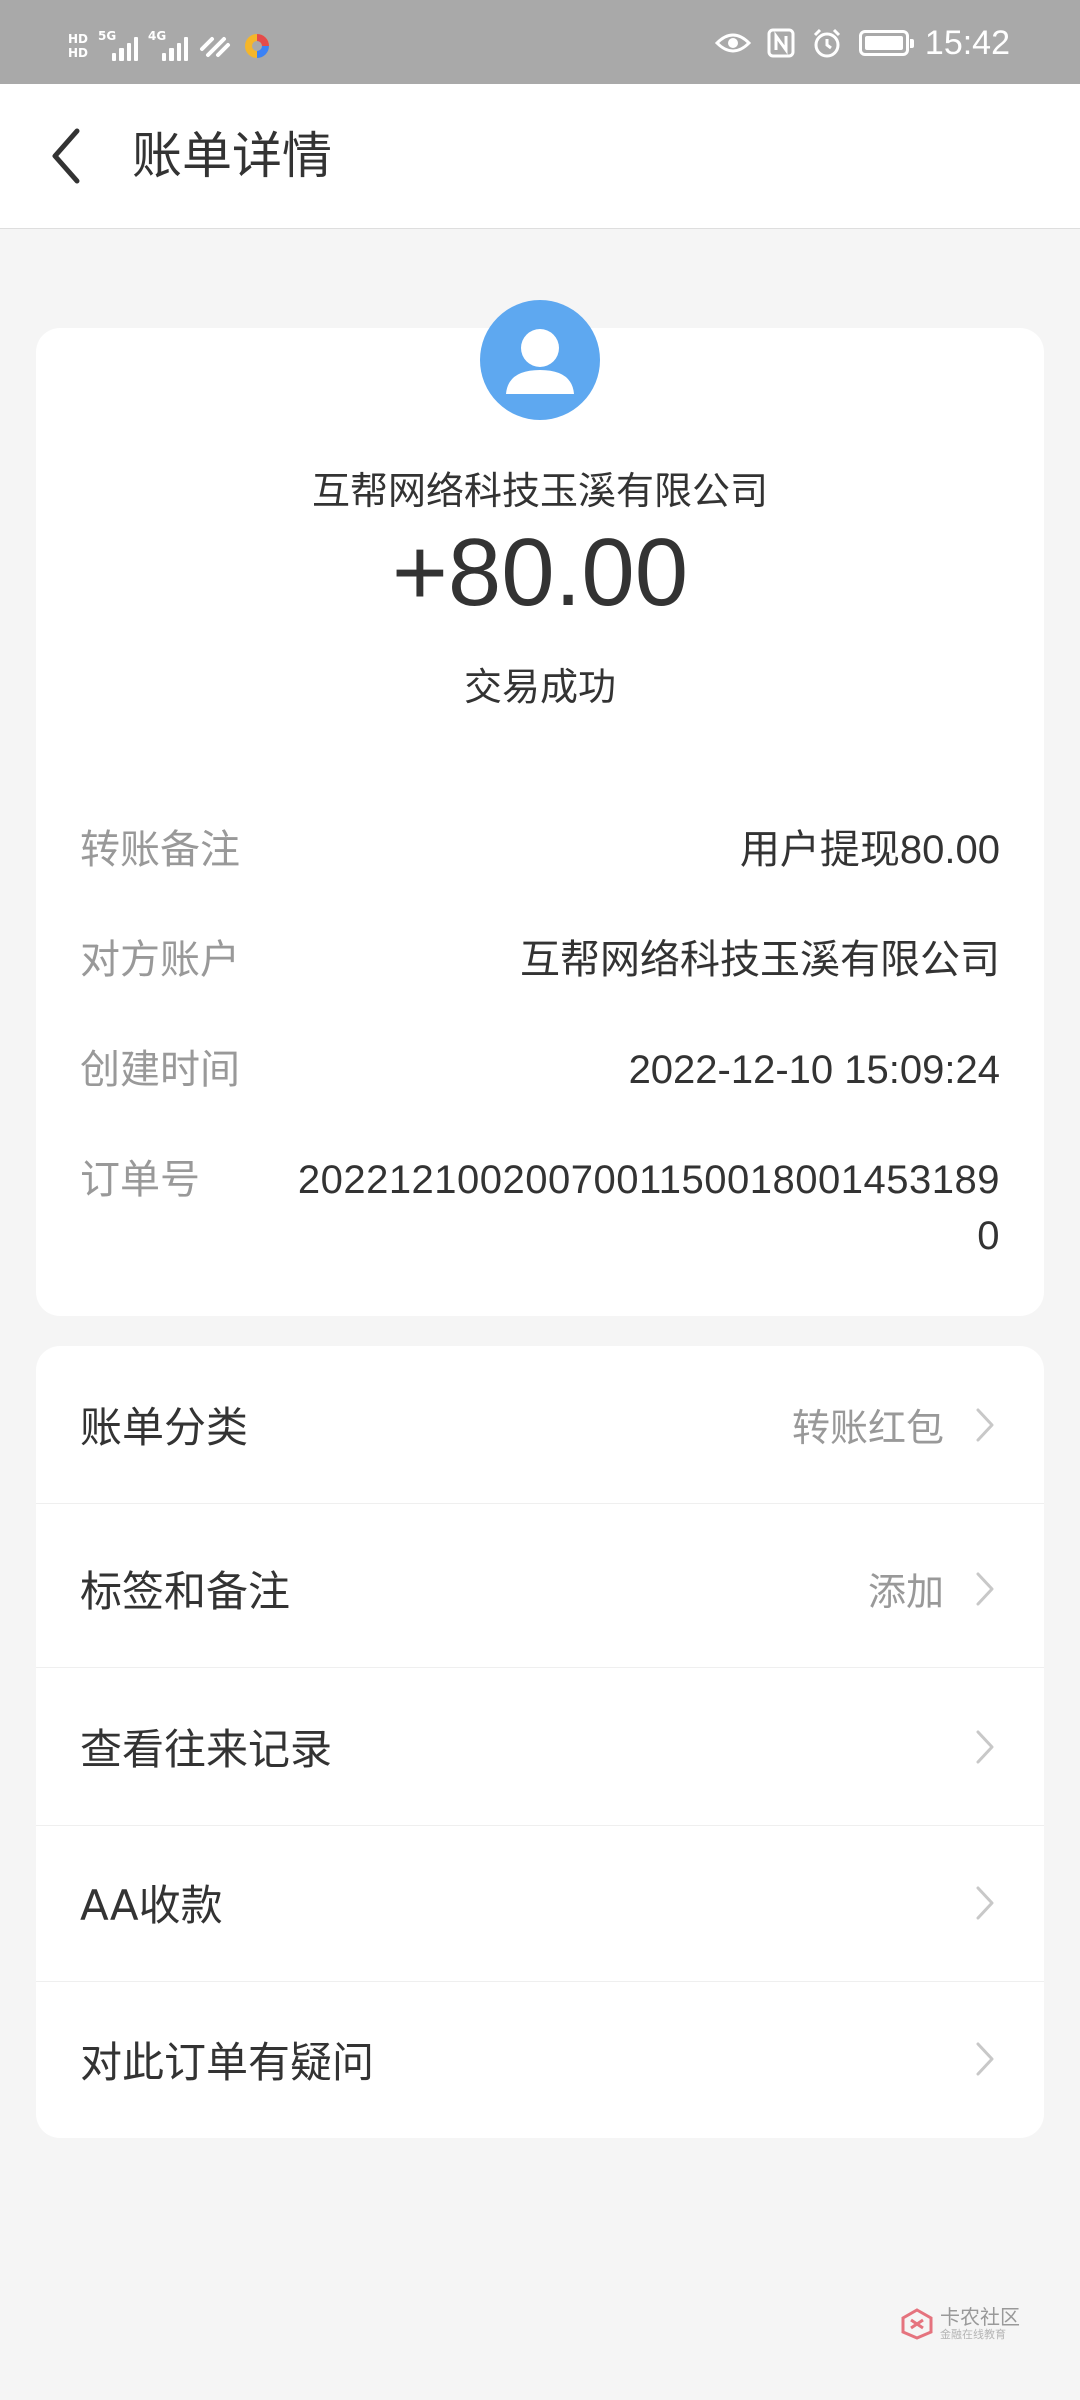 The height and width of the screenshot is (2400, 1080). Describe the element at coordinates (257, 46) in the screenshot. I see `app-notification-icon` at that location.